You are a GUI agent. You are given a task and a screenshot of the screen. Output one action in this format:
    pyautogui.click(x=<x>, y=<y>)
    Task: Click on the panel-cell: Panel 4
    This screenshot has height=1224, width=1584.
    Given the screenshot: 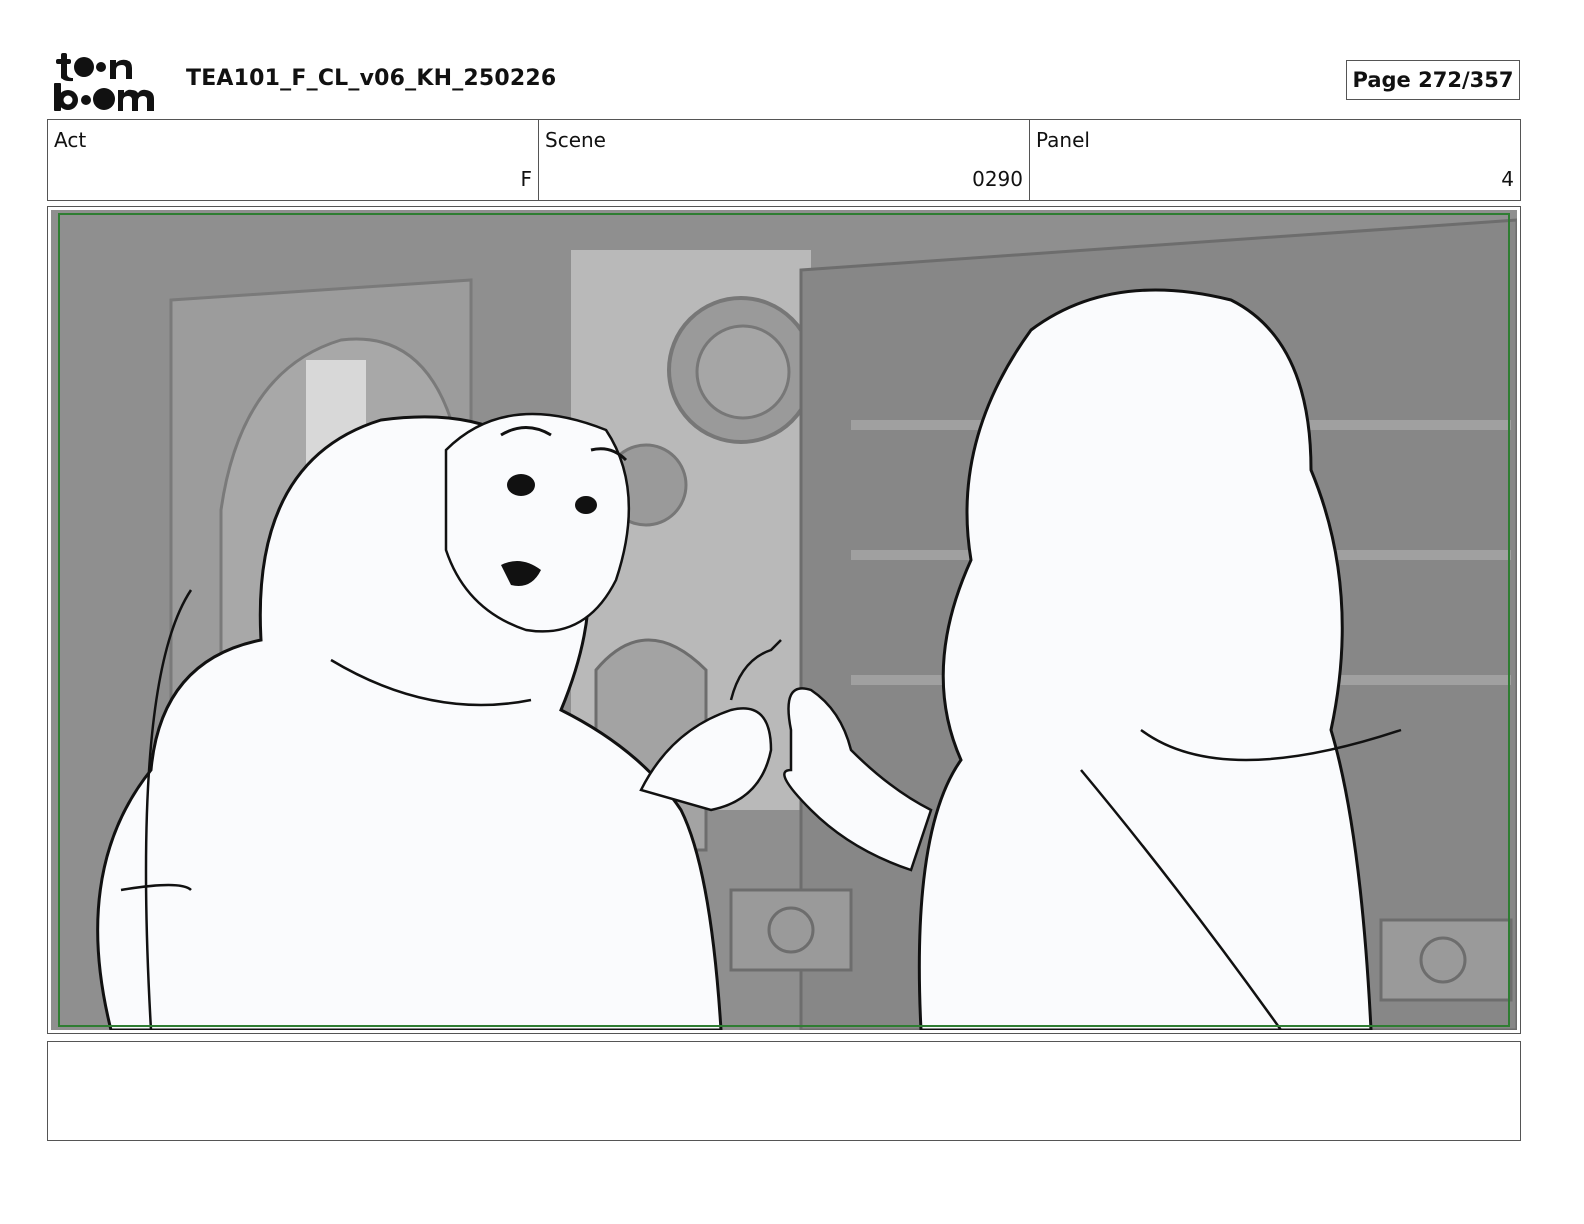 What is the action you would take?
    pyautogui.click(x=1274, y=160)
    